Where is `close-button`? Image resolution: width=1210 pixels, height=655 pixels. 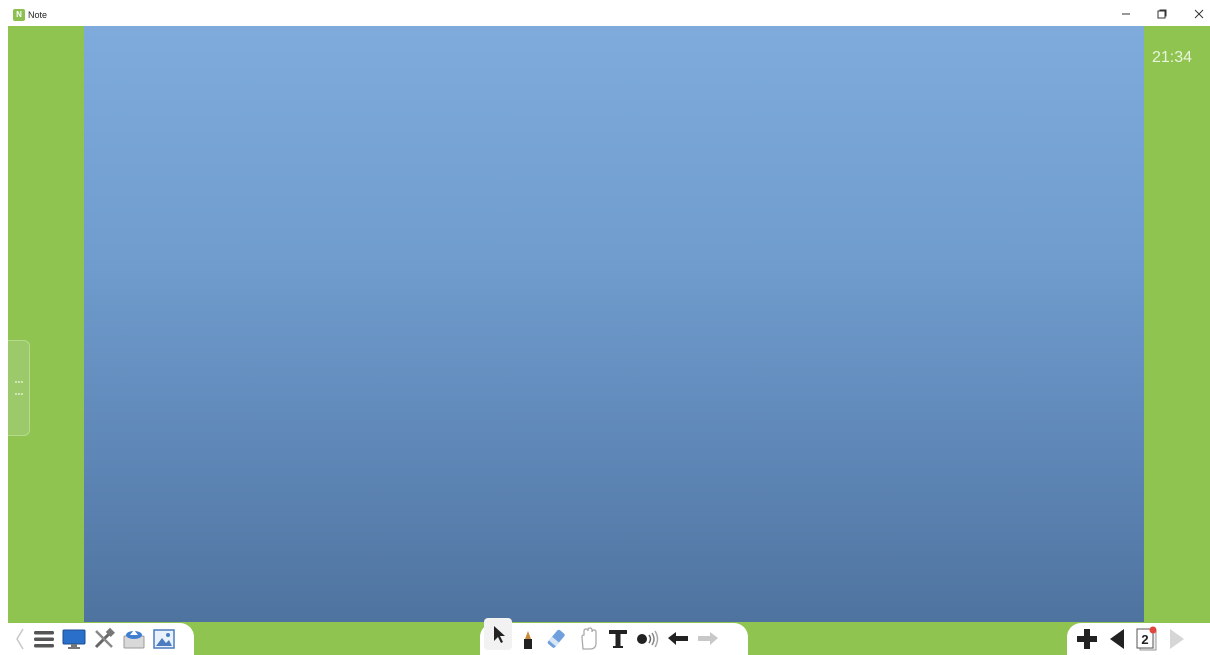
close-button is located at coordinates (1198, 14).